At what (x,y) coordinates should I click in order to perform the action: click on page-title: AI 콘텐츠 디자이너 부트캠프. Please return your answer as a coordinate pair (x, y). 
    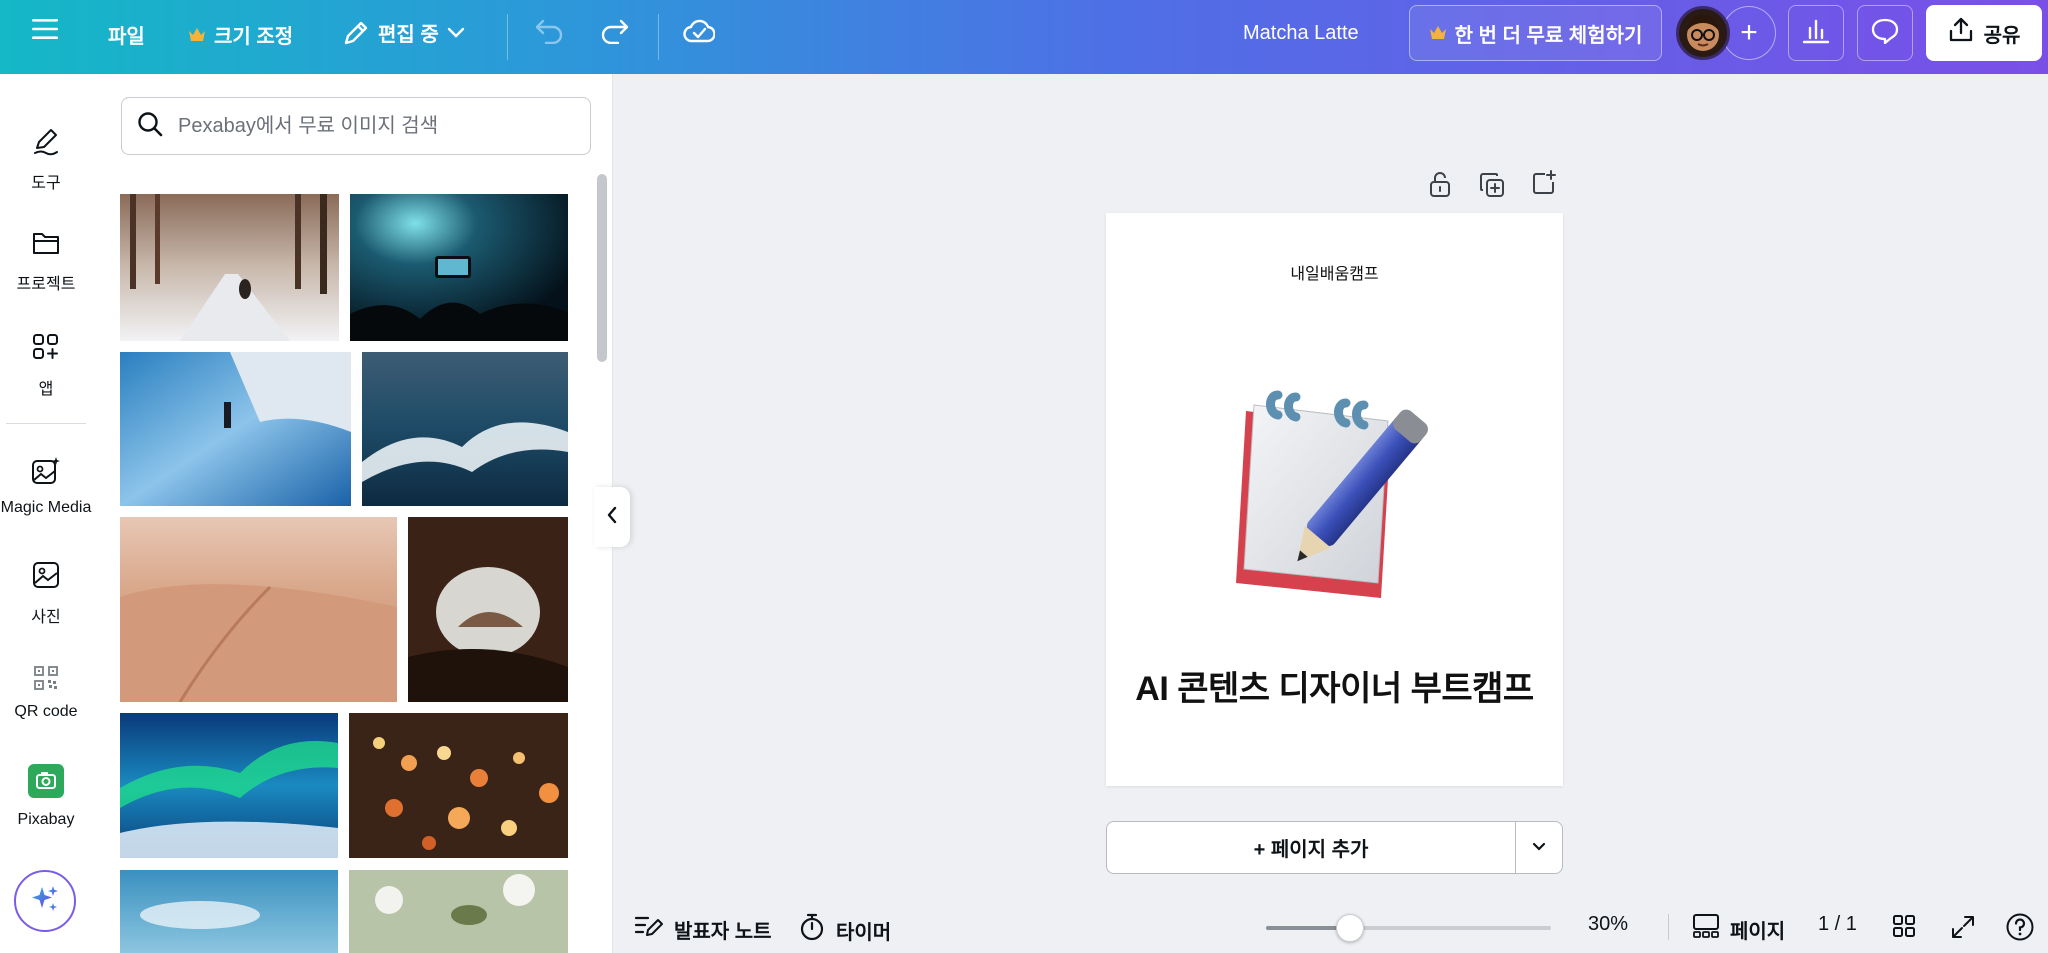
    Looking at the image, I should click on (1334, 685).